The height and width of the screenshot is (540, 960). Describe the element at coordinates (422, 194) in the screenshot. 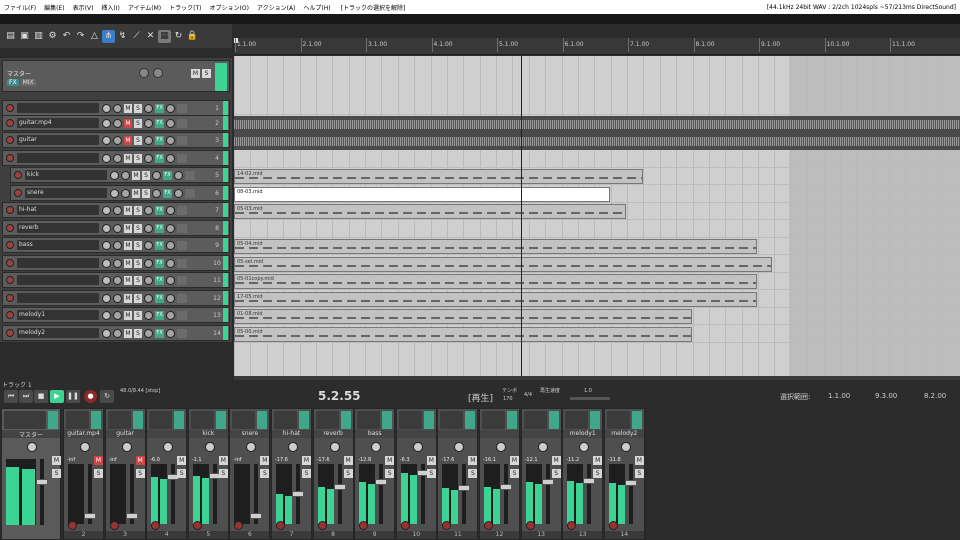

I see `midi-item: 08-03.mid` at that location.